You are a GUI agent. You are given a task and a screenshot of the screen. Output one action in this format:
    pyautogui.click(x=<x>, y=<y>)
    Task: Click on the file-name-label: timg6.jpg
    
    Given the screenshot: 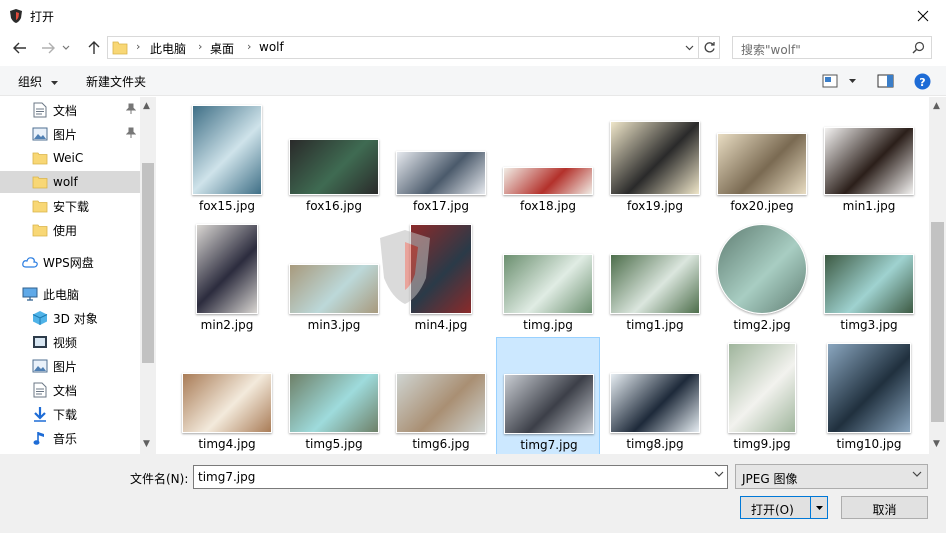 What is the action you would take?
    pyautogui.click(x=441, y=444)
    